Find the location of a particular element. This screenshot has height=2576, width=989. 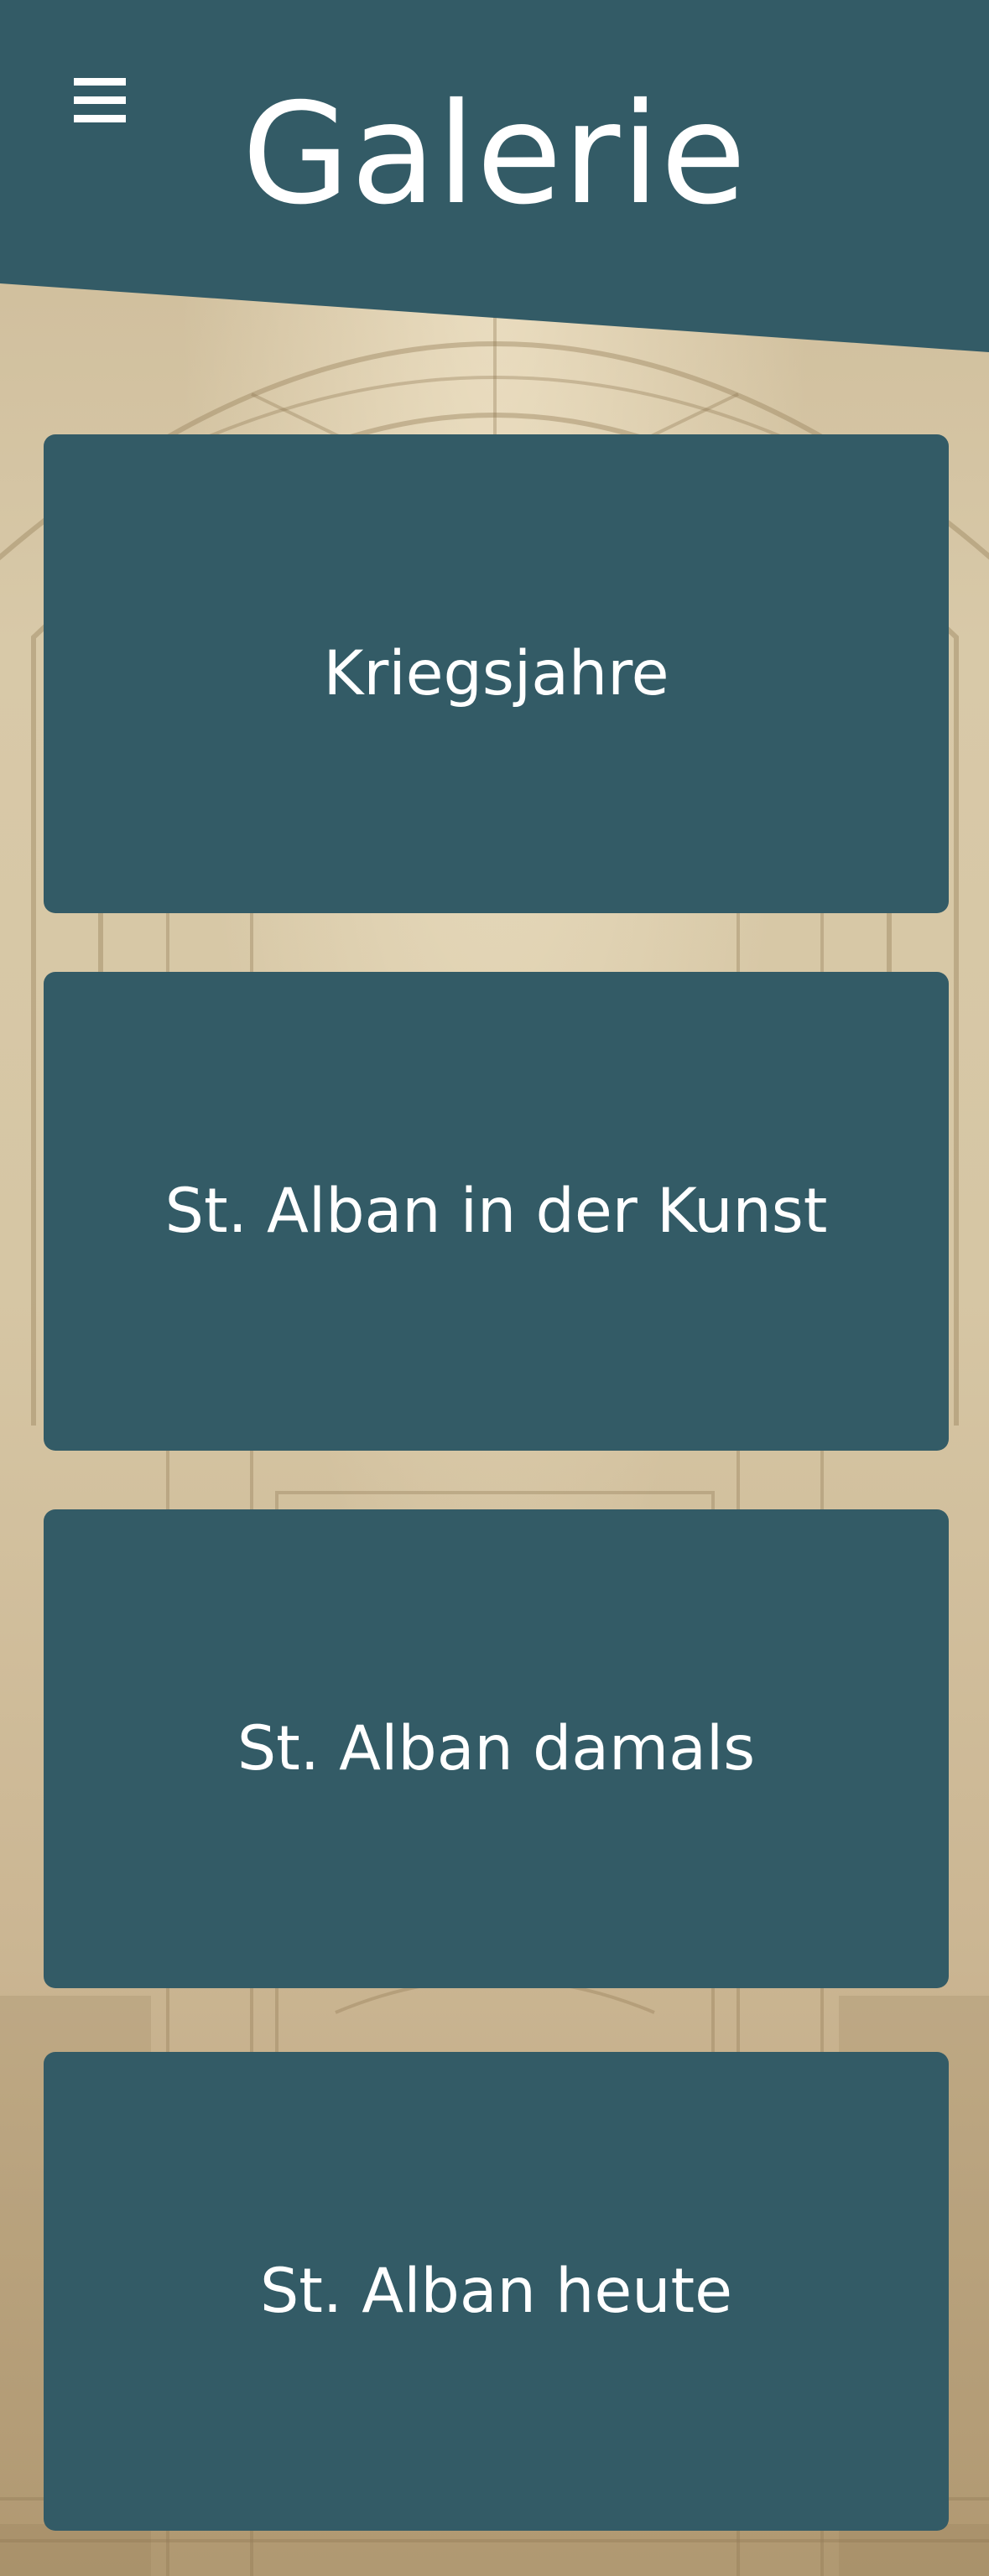

gallery-tile-label: St. Alban in der Kunst is located at coordinates (496, 1211).